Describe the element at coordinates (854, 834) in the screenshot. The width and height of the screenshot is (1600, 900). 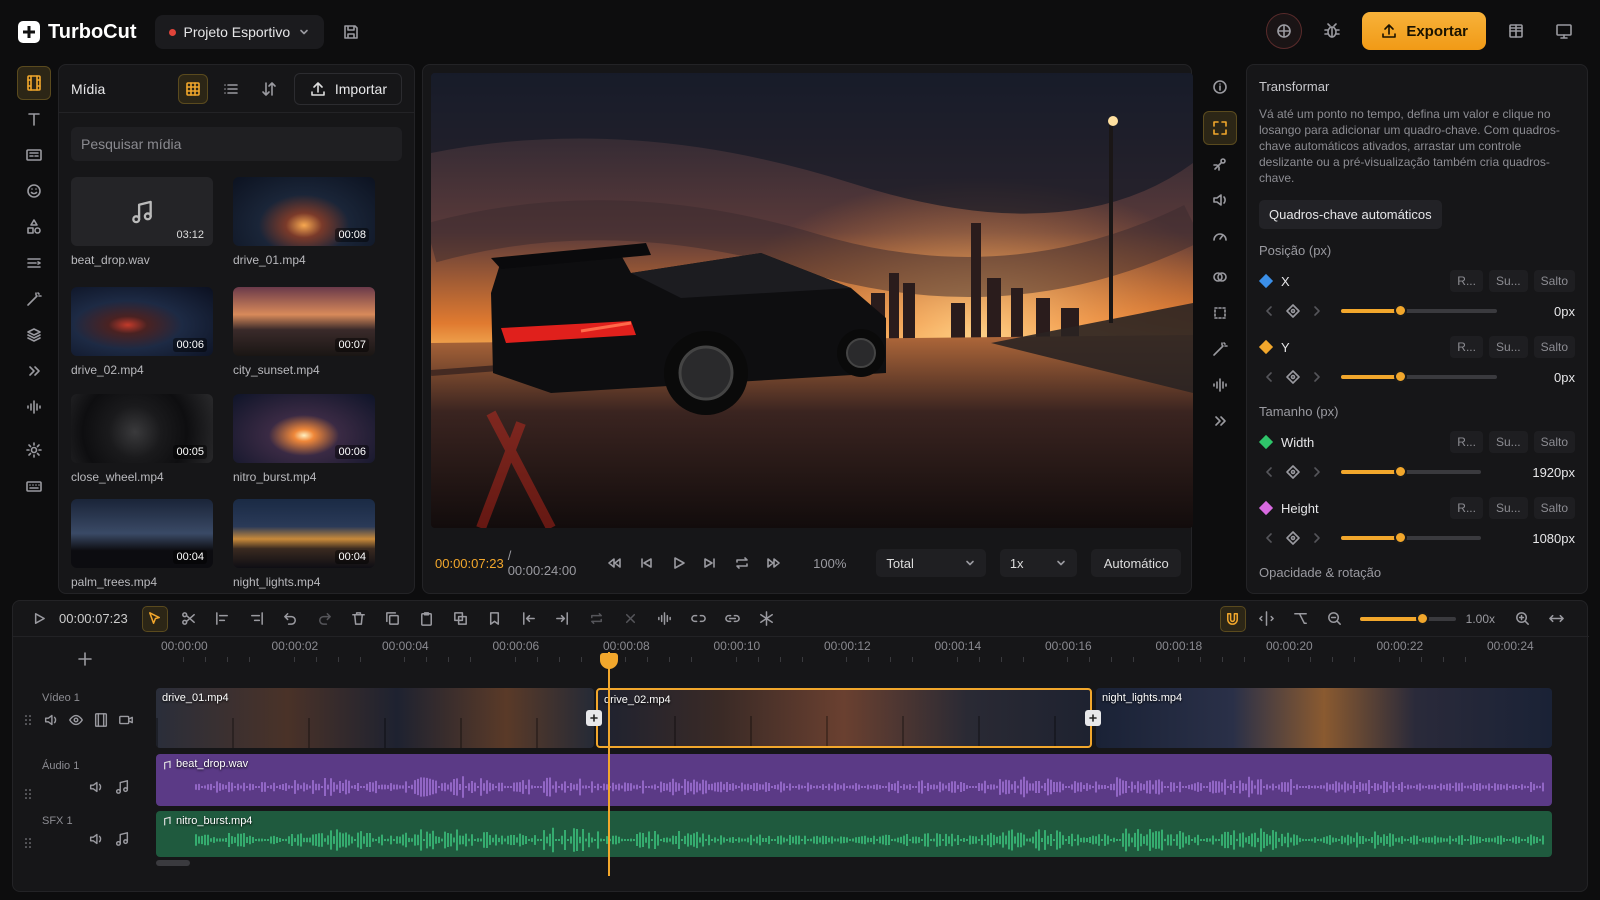
I see `sfx-clip: nitro_burst.mp4` at that location.